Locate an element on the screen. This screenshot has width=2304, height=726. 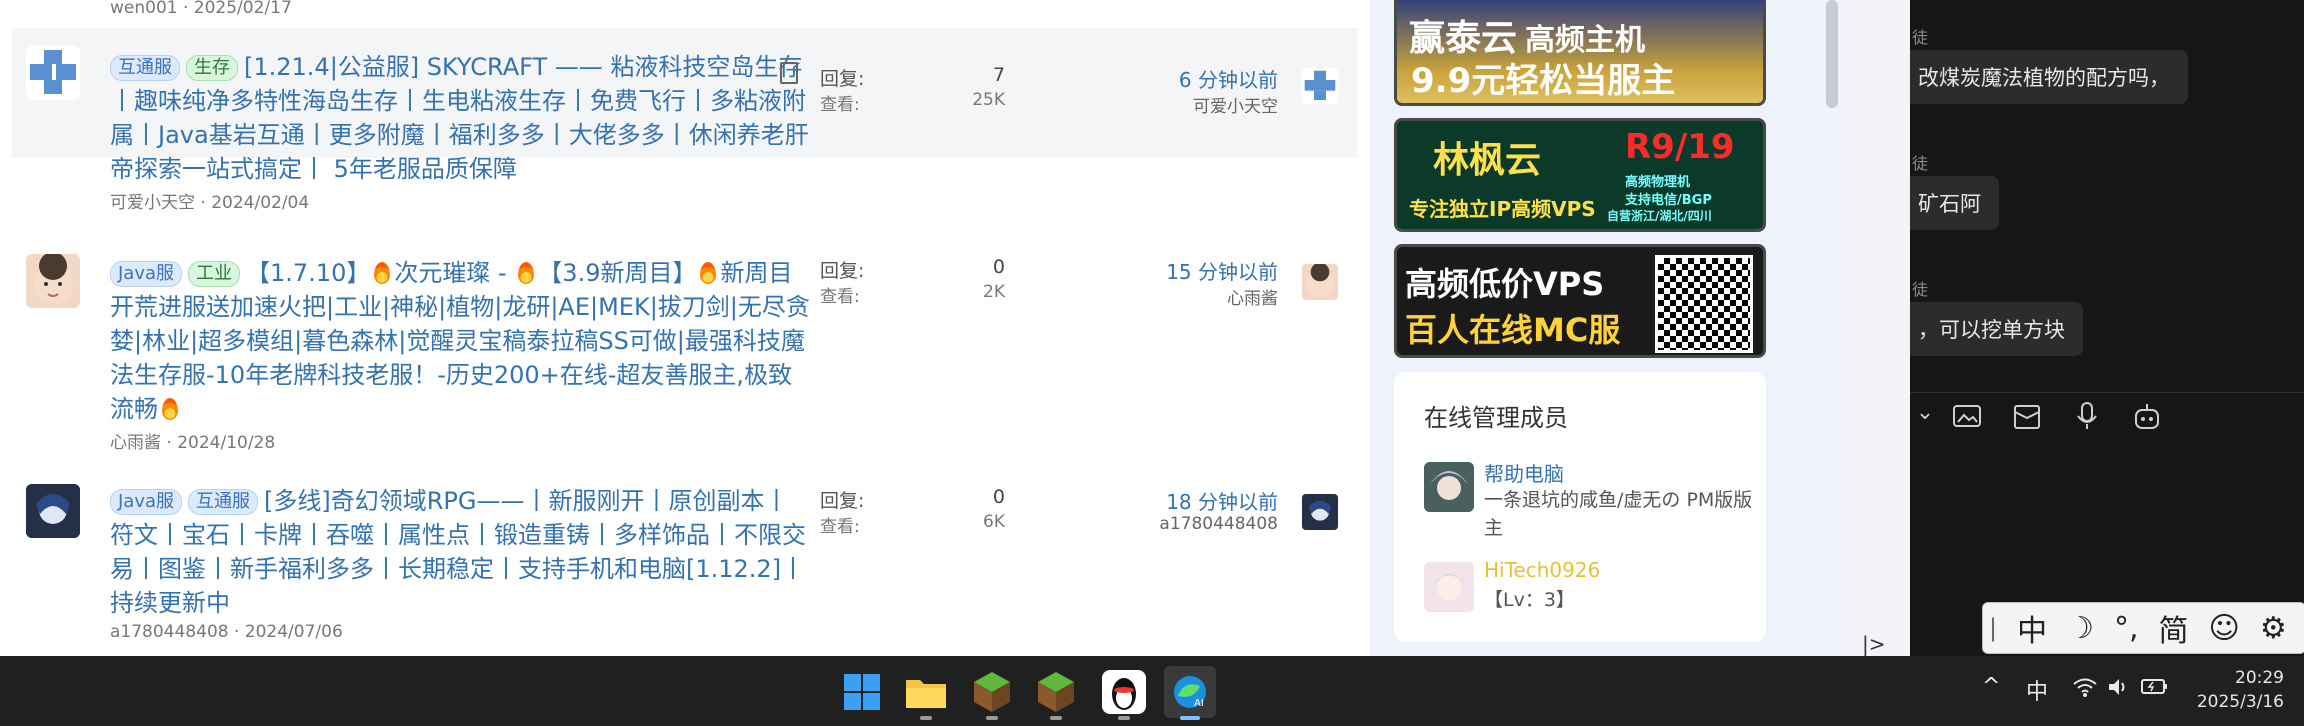
tag-badge: 工业 is located at coordinates (214, 274).